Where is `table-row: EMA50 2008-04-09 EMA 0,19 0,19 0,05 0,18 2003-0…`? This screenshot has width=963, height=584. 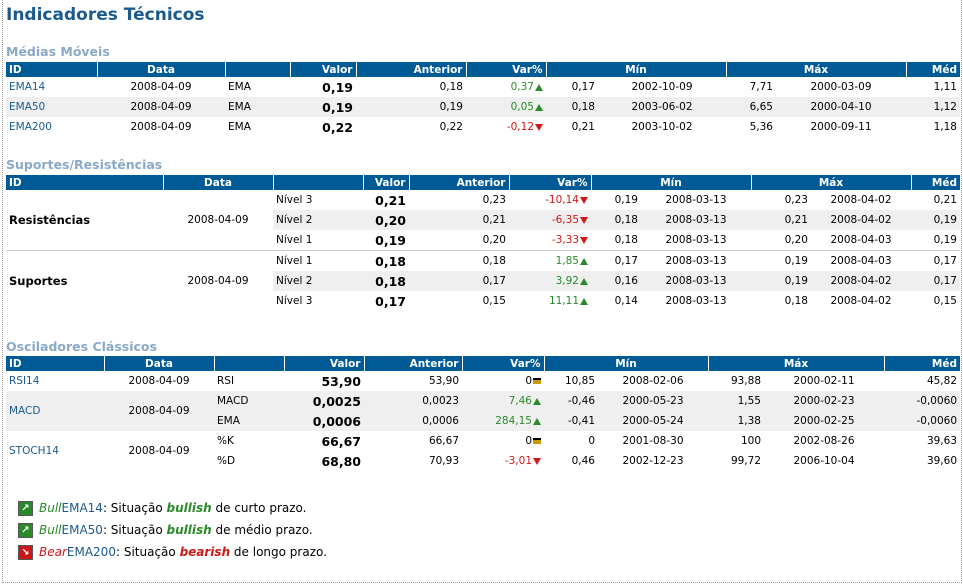
table-row: EMA50 2008-04-09 EMA 0,19 0,19 0,05 0,18 2003-0… is located at coordinates (483, 107).